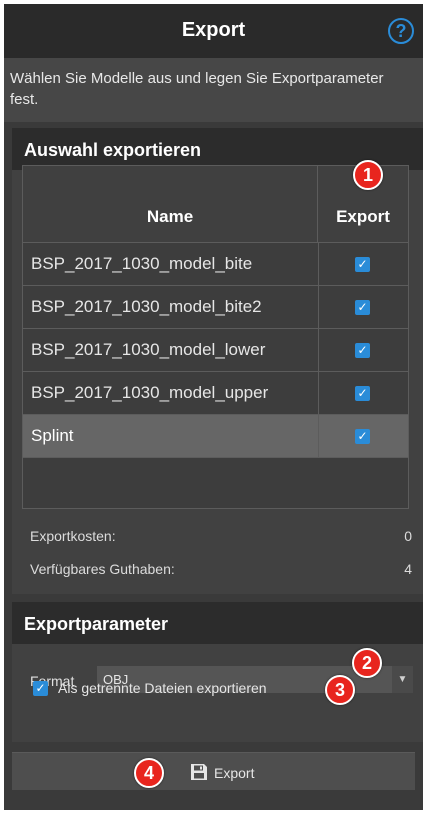 The image size is (427, 814). I want to click on model-name: BSP_2017_1030_model_upper, so click(150, 392).